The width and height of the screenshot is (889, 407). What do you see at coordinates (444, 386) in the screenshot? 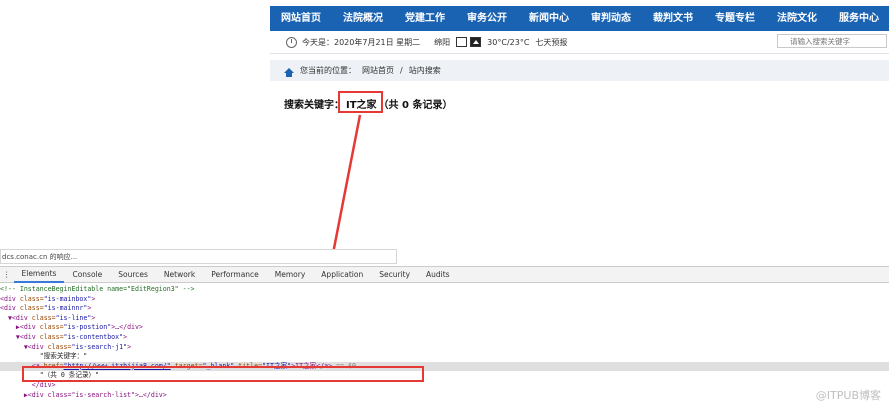
I see `dom-closing-div: </div>` at bounding box center [444, 386].